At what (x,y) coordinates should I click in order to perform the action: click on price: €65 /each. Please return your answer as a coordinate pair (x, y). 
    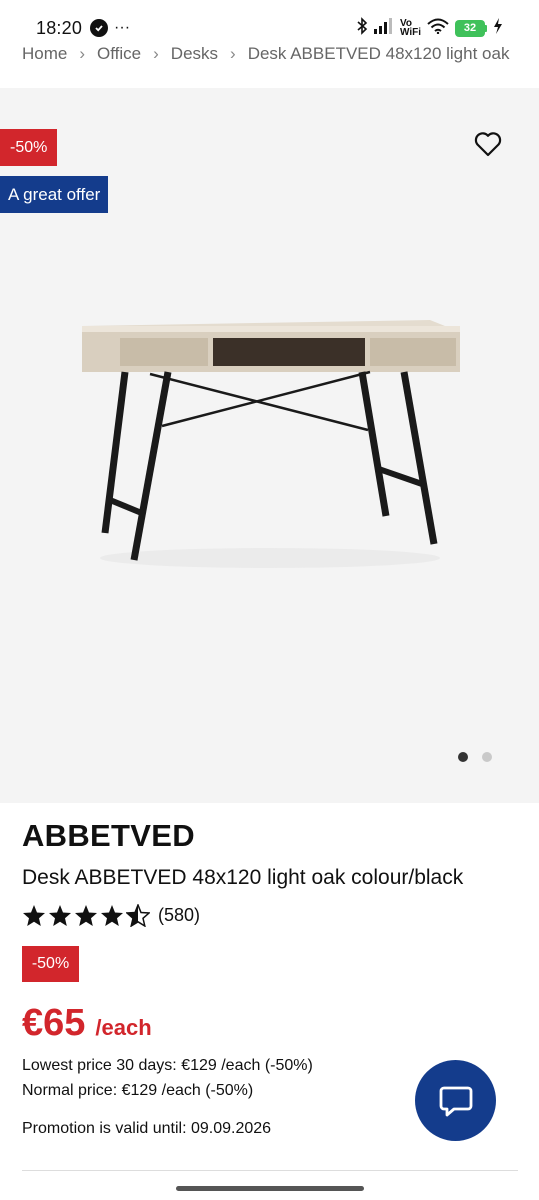
    Looking at the image, I should click on (87, 1023).